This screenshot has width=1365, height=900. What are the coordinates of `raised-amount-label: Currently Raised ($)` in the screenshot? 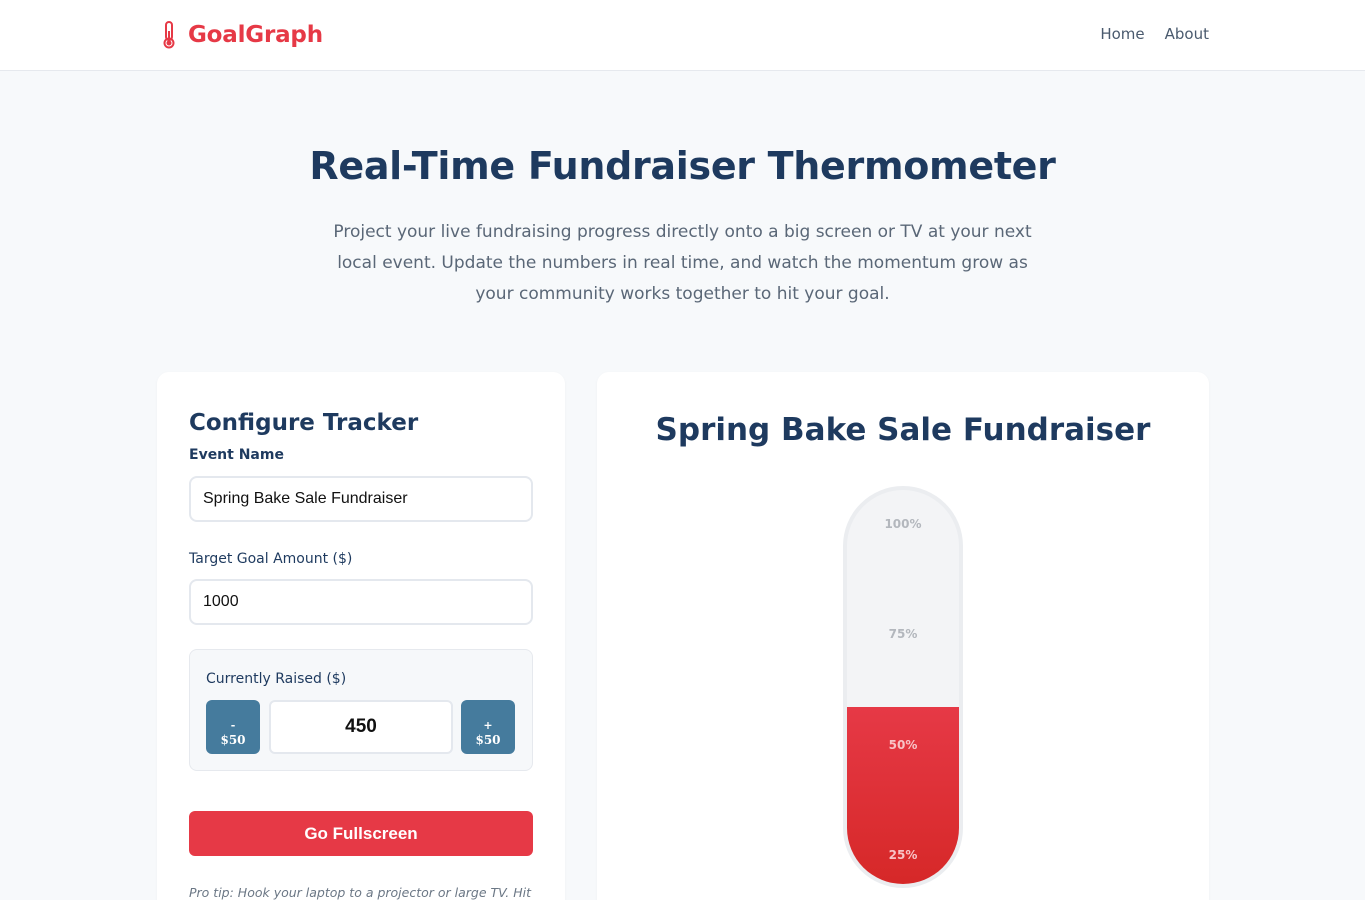 It's located at (276, 679).